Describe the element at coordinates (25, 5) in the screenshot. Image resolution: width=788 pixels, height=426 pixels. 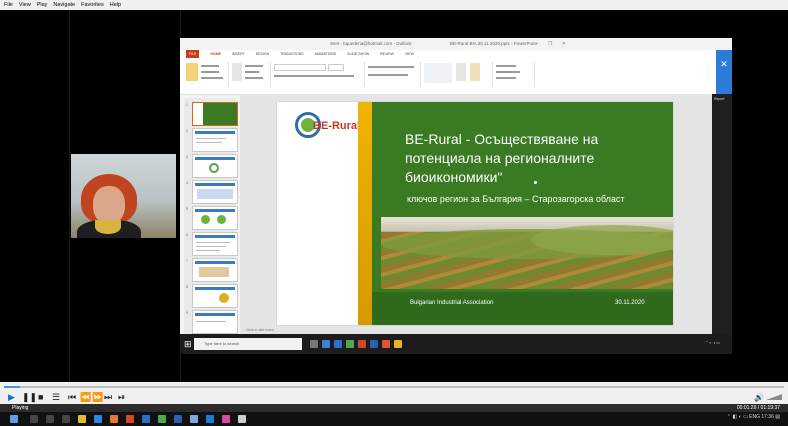
I see `menu-view: View` at that location.